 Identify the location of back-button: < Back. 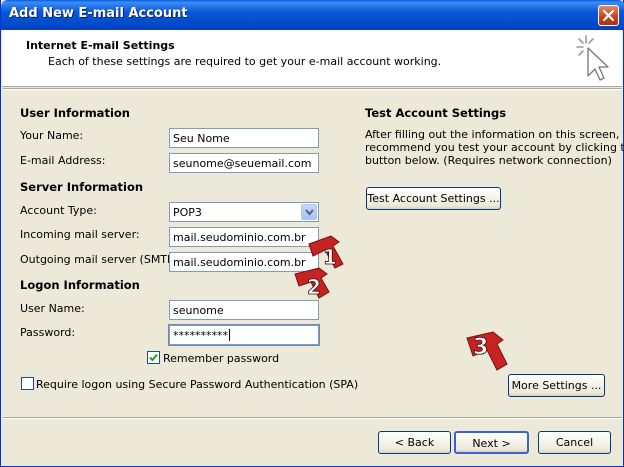
(414, 442).